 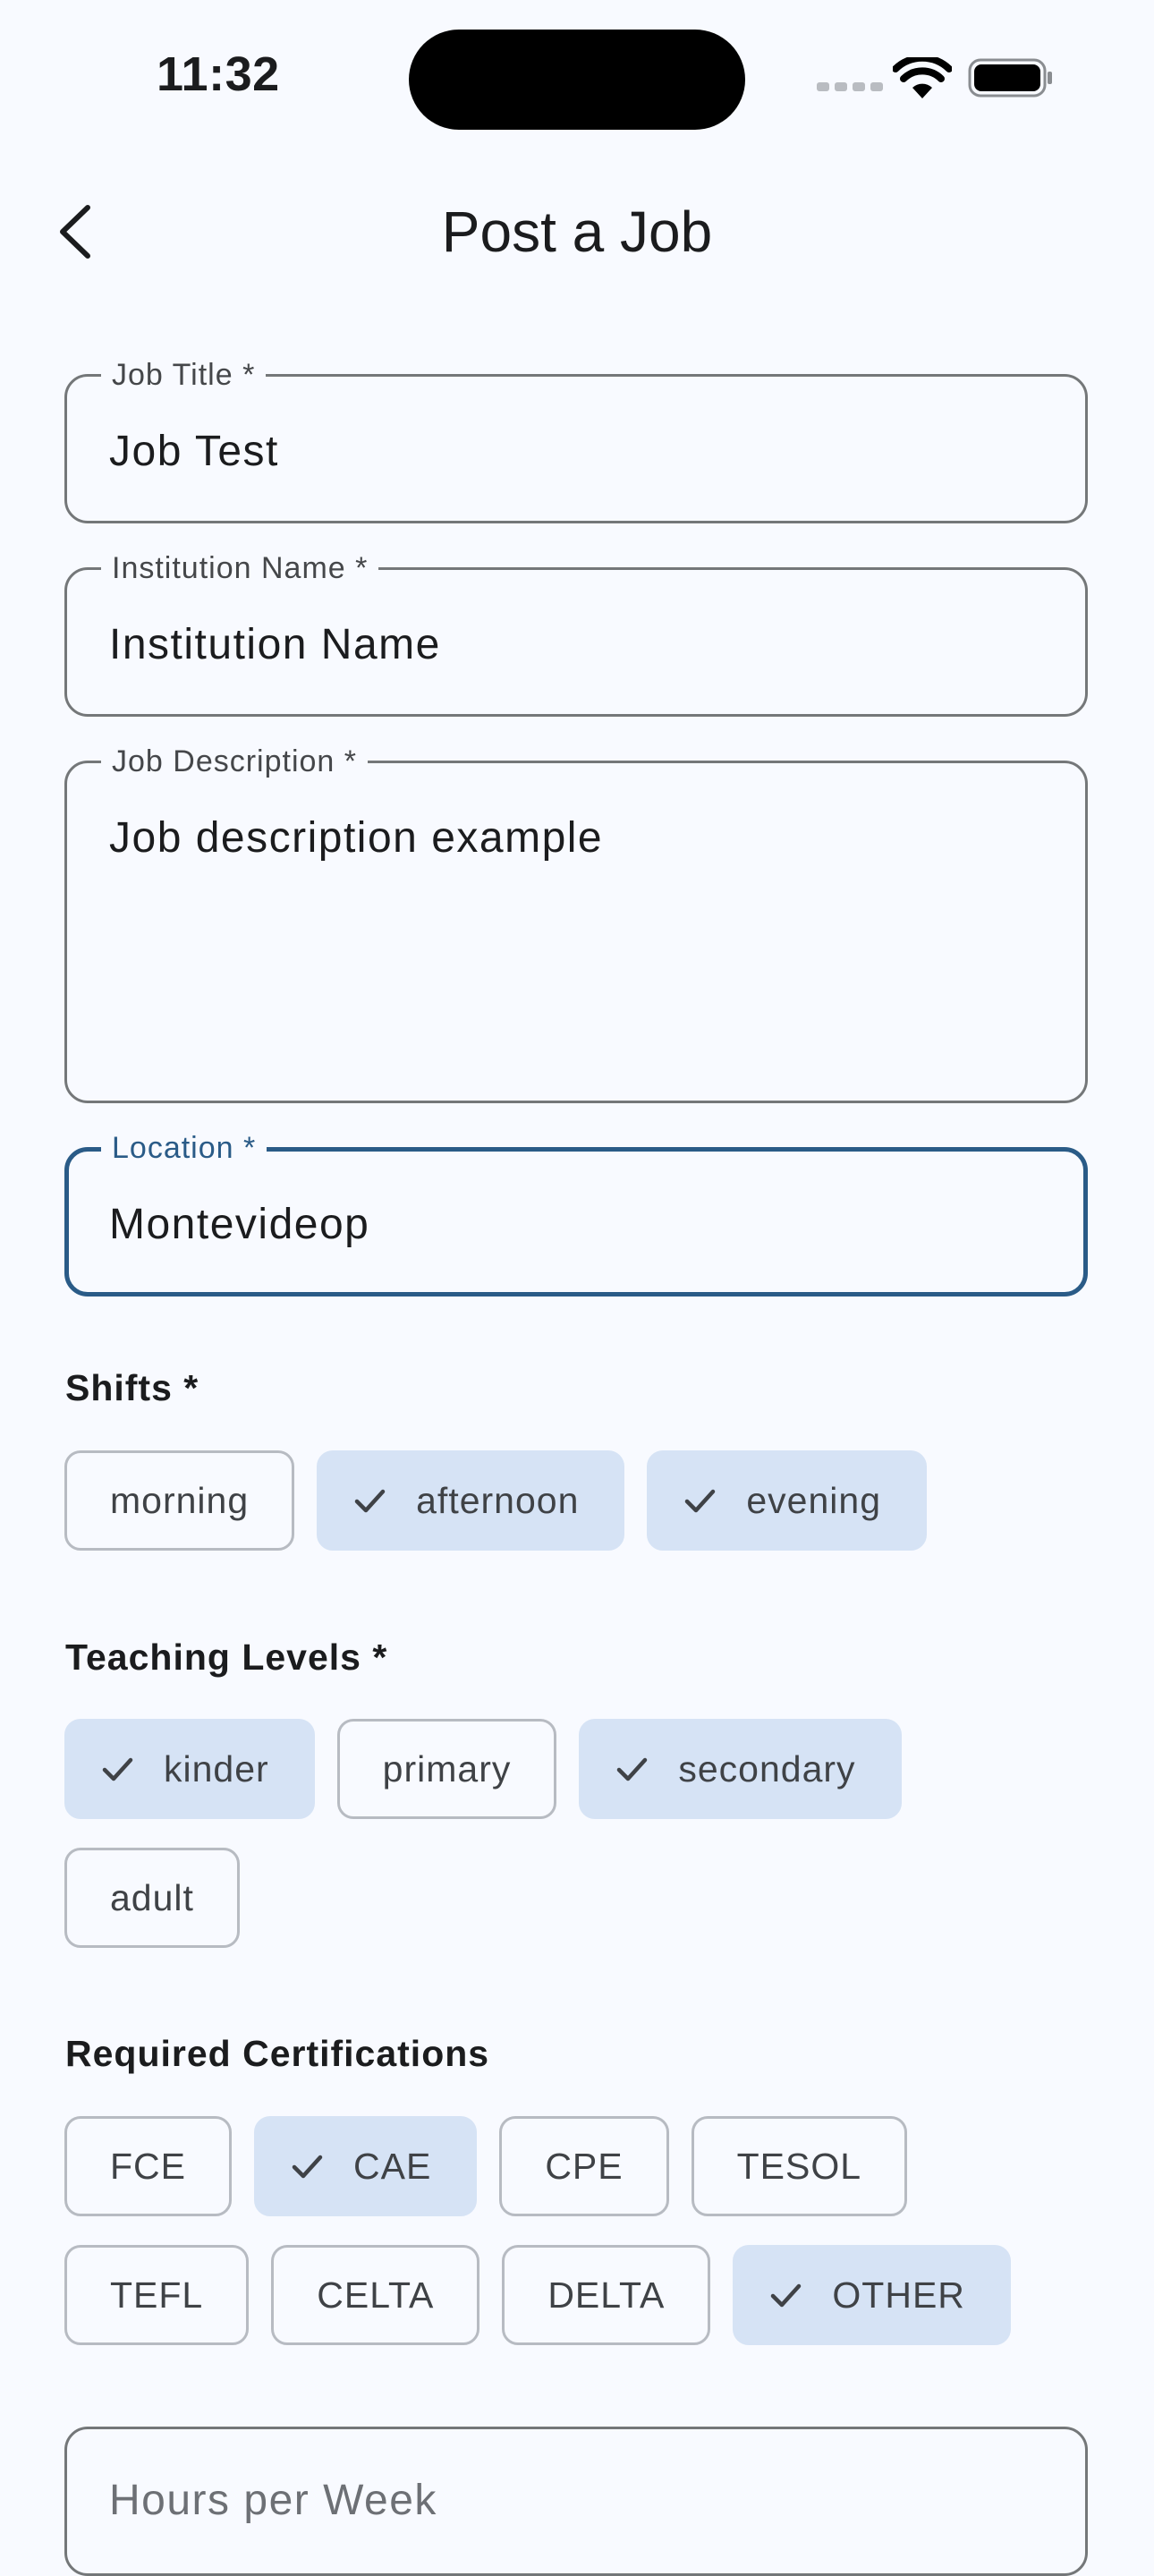 What do you see at coordinates (184, 1148) in the screenshot?
I see `location-label: Location *` at bounding box center [184, 1148].